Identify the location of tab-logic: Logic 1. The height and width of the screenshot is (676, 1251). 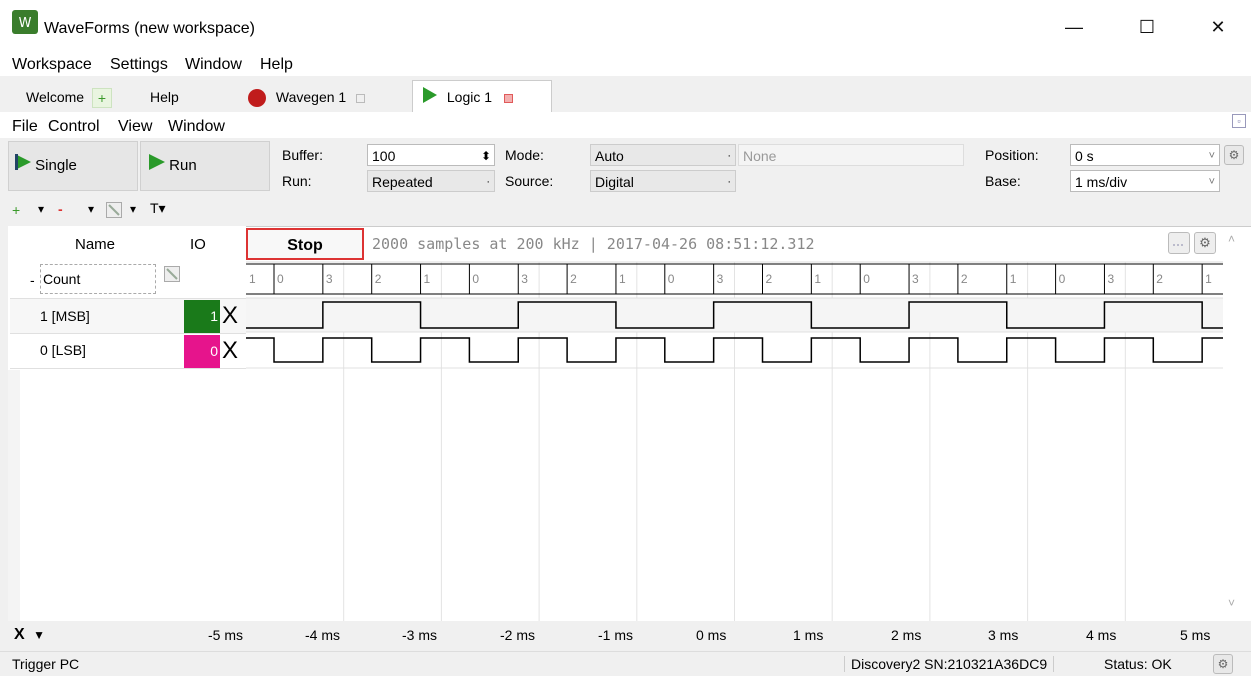
(482, 96).